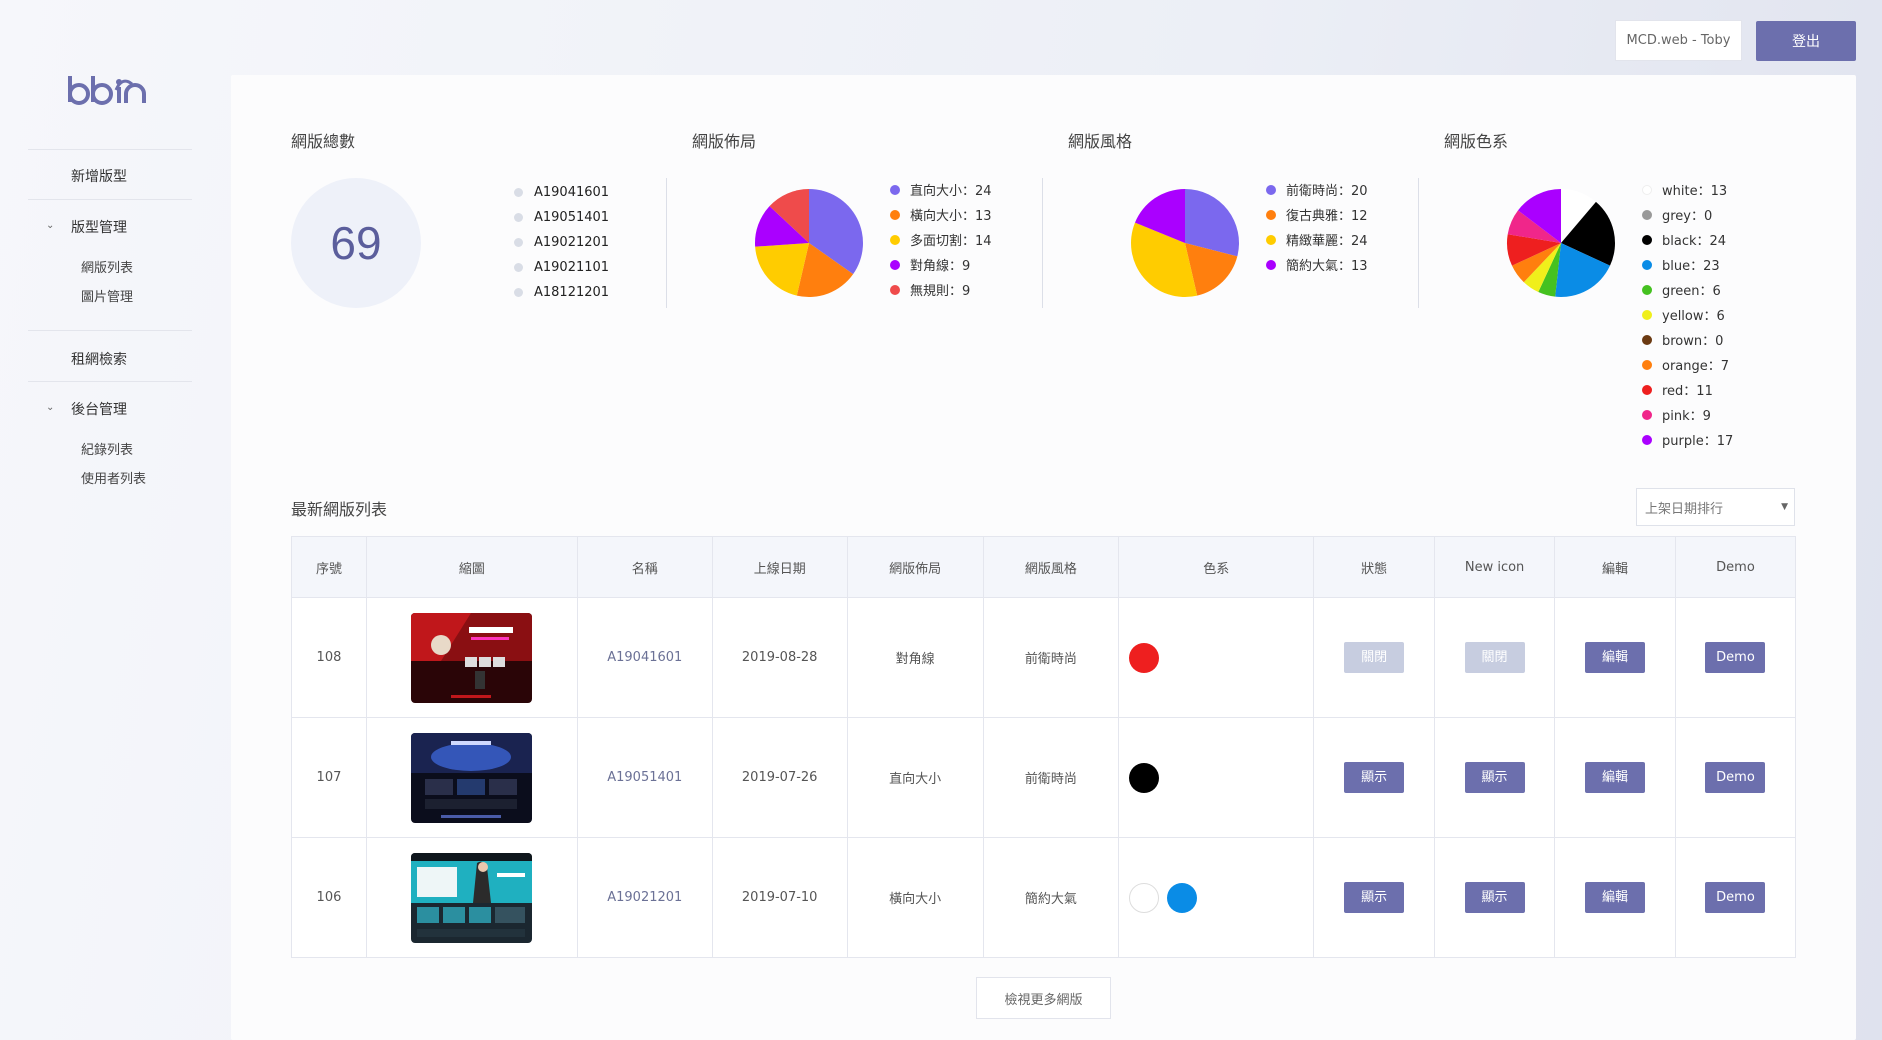 The height and width of the screenshot is (1040, 1882). I want to click on legend-label: green：6, so click(1691, 291).